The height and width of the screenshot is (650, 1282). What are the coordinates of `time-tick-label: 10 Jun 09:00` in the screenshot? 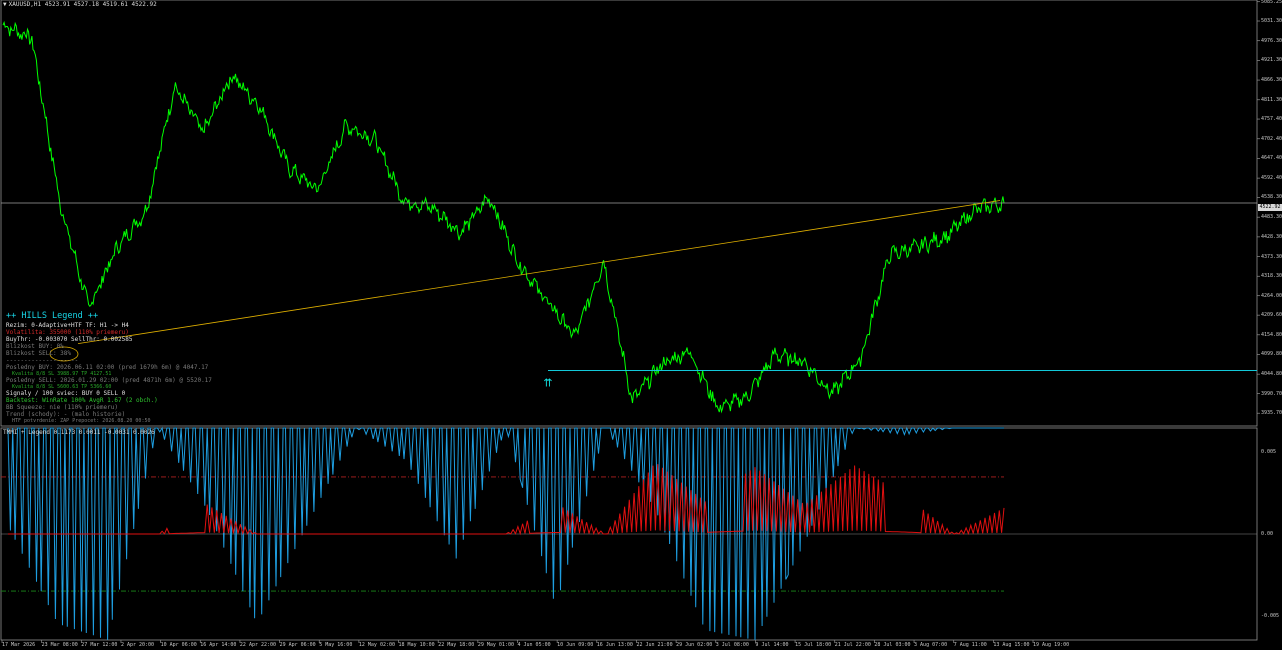 It's located at (575, 645).